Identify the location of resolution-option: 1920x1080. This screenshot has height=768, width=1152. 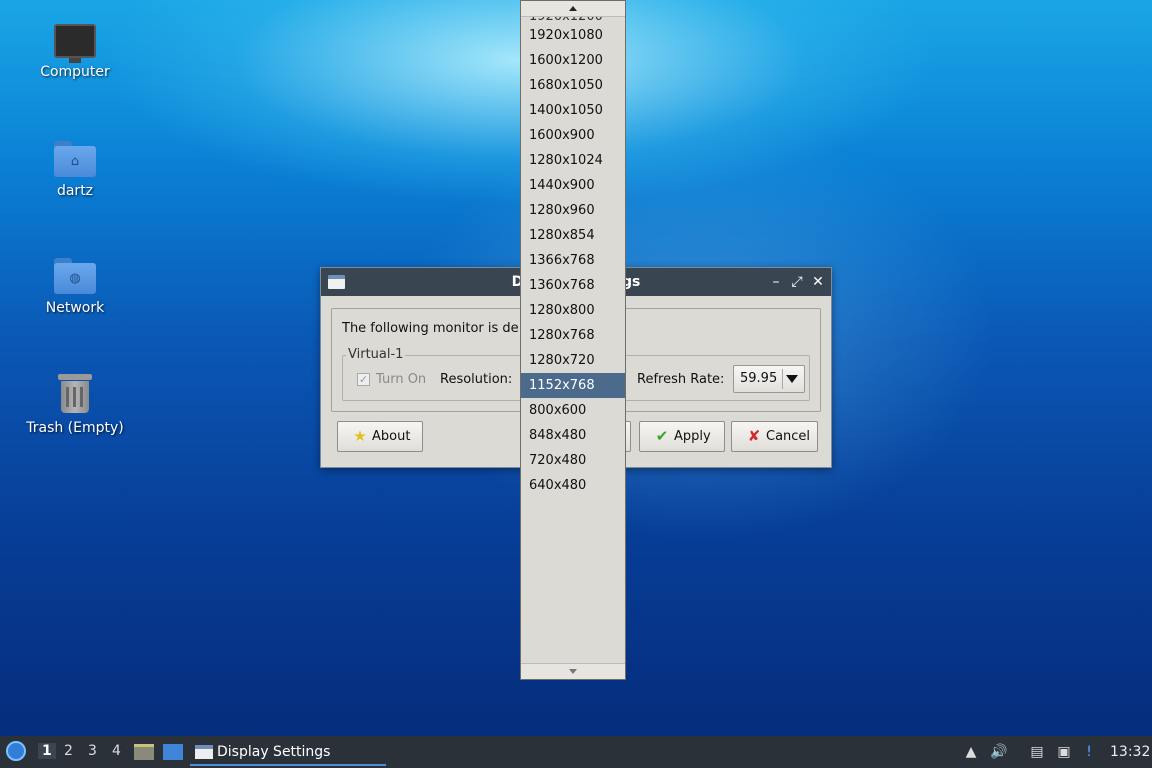
(573, 35).